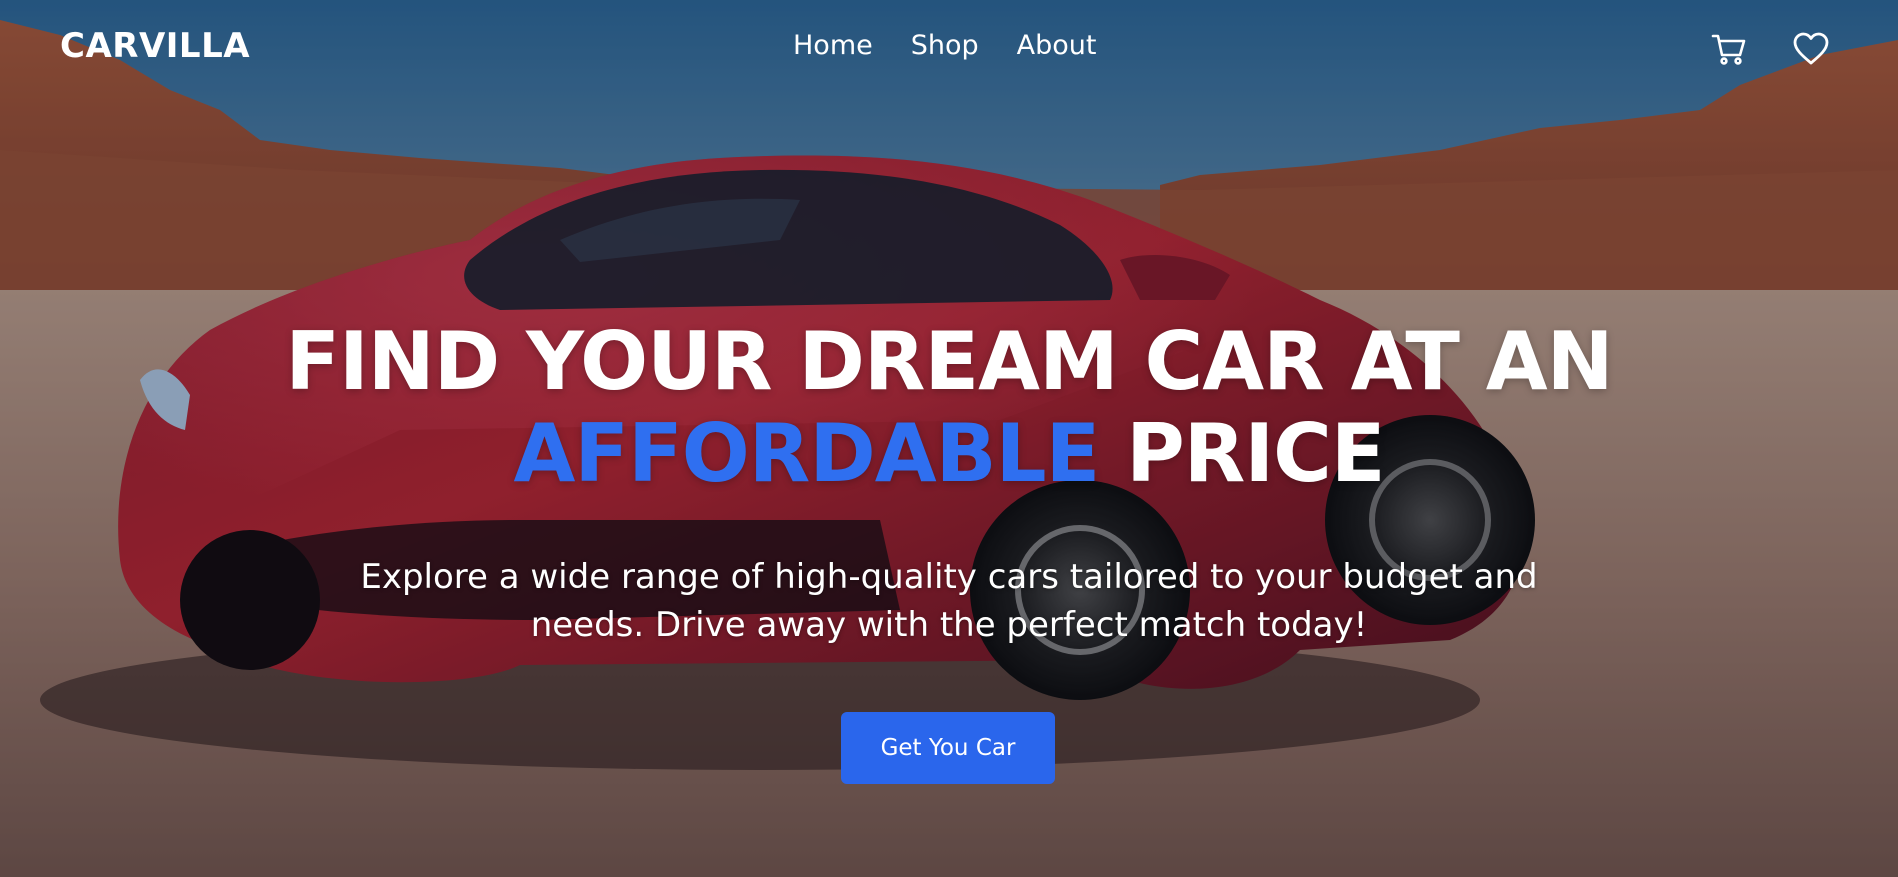 This screenshot has height=877, width=1898. I want to click on hero-title-line-1: FIND YOUR DREAM CAR AT AN, so click(949, 361).